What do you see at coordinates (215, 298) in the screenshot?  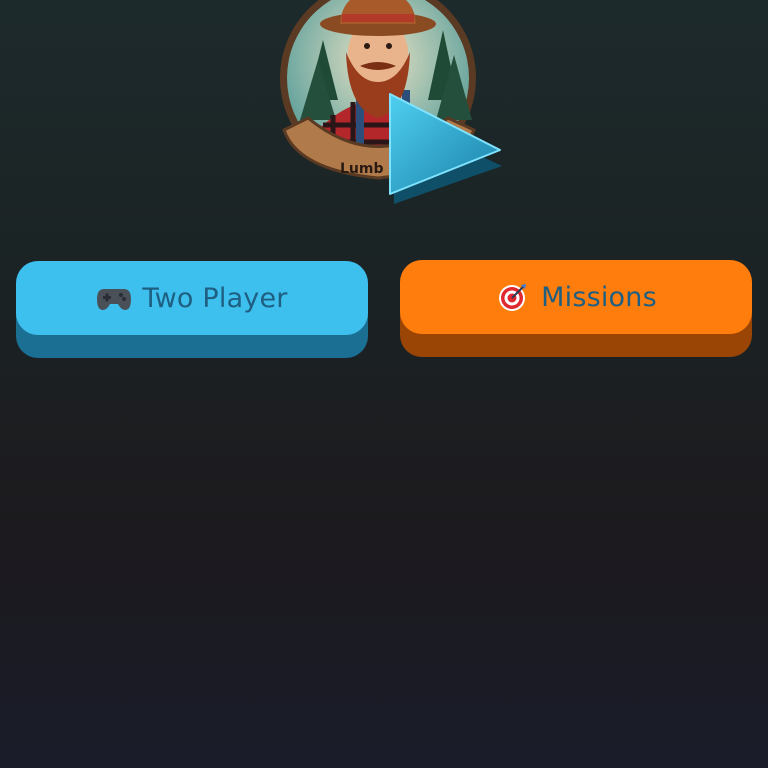 I see `two-player-label: Two Player` at bounding box center [215, 298].